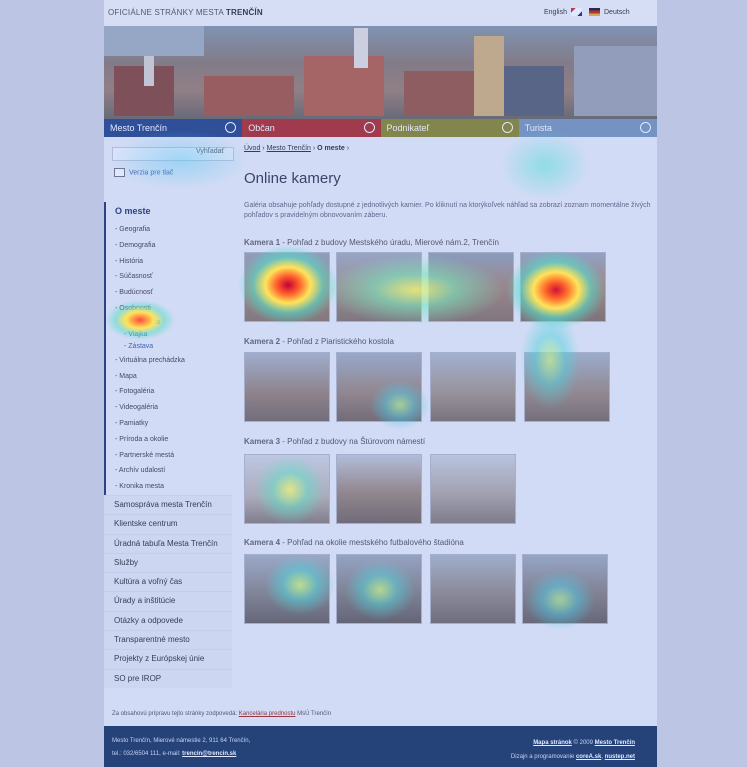 Image resolution: width=747 pixels, height=767 pixels. I want to click on nav-tab-mesto: Mesto Trenčín, so click(173, 128).